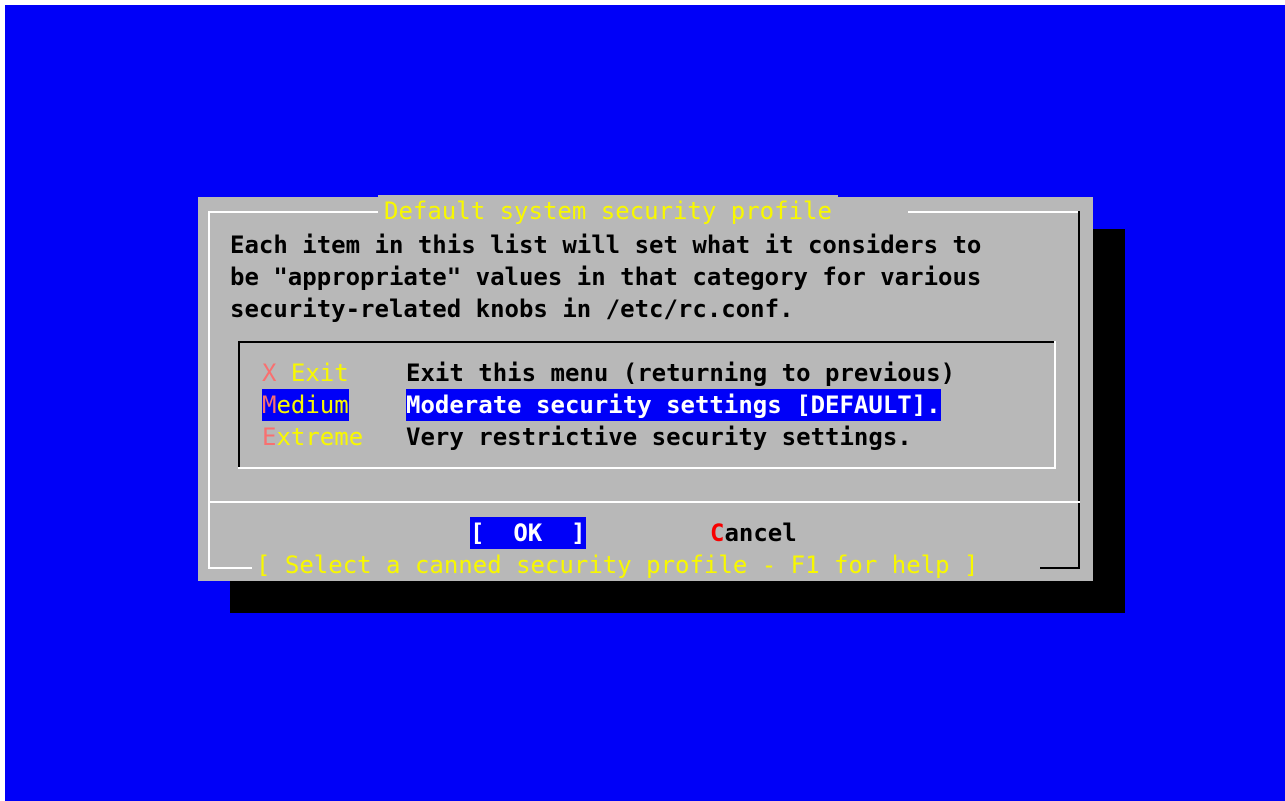  What do you see at coordinates (647, 468) in the screenshot?
I see `menu-border-bottom` at bounding box center [647, 468].